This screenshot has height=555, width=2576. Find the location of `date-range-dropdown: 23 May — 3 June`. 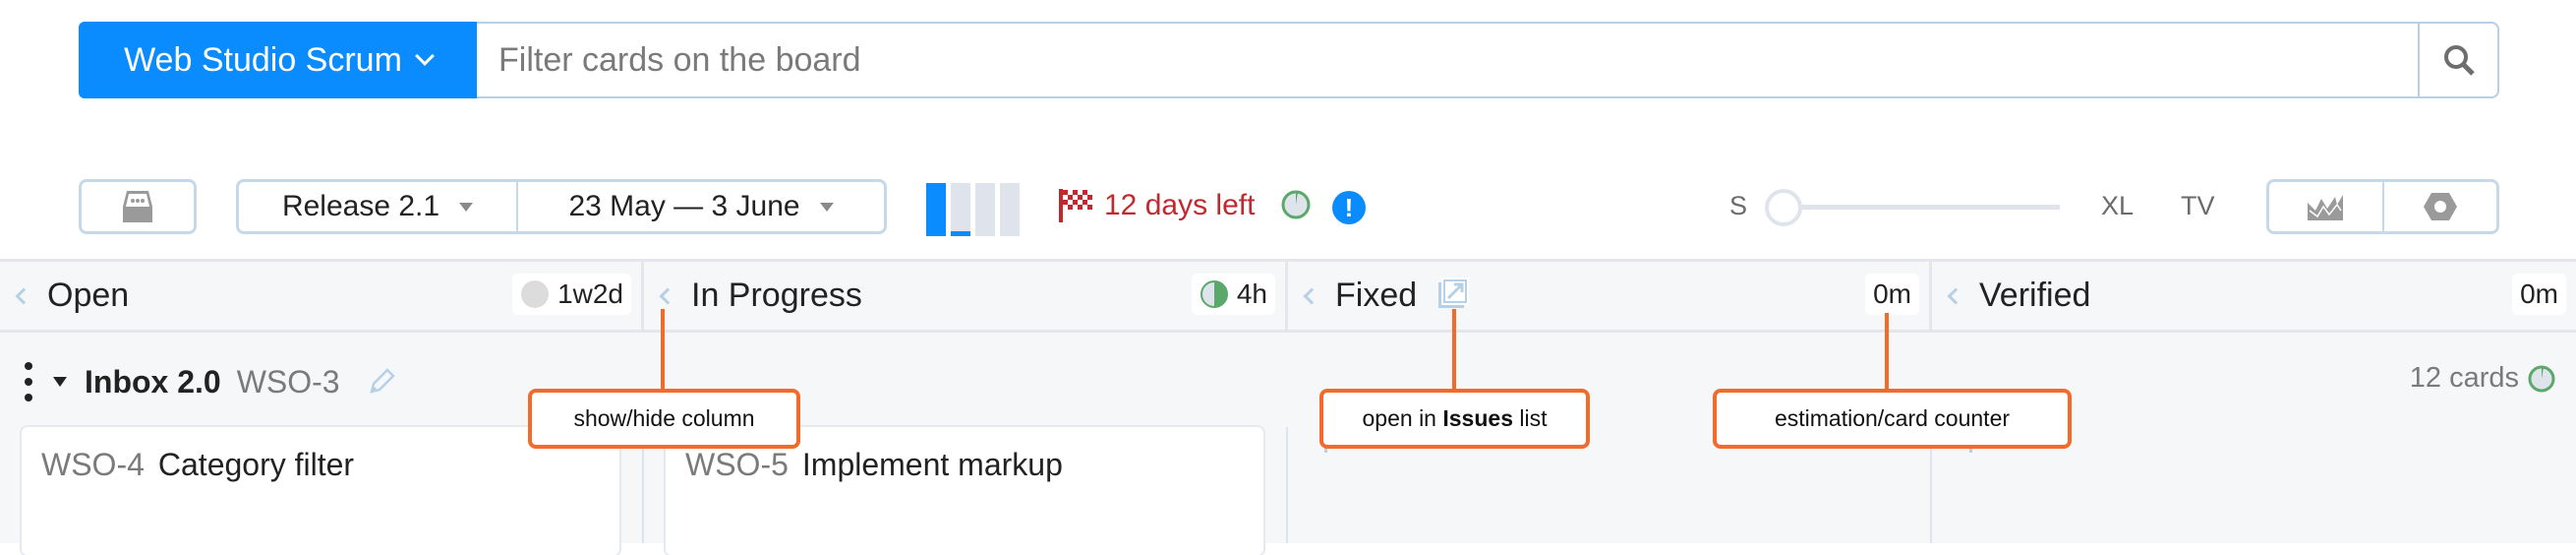

date-range-dropdown: 23 May — 3 June is located at coordinates (701, 207).